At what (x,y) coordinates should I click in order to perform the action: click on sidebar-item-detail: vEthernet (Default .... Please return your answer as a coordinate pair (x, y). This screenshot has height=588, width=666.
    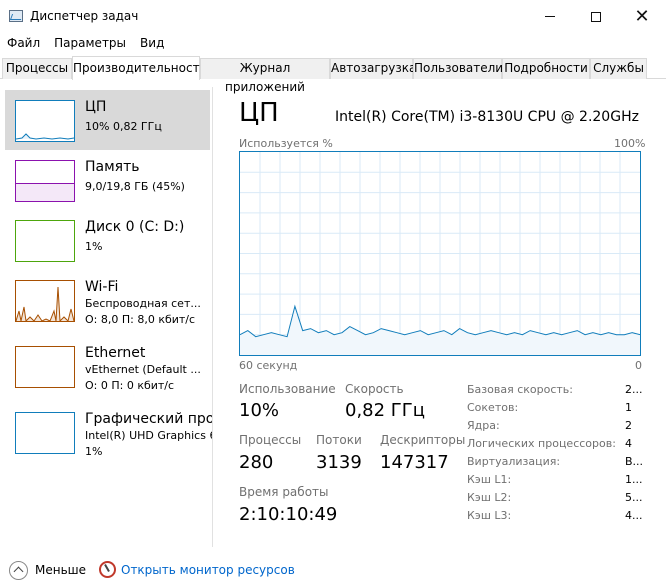
    Looking at the image, I should click on (143, 369).